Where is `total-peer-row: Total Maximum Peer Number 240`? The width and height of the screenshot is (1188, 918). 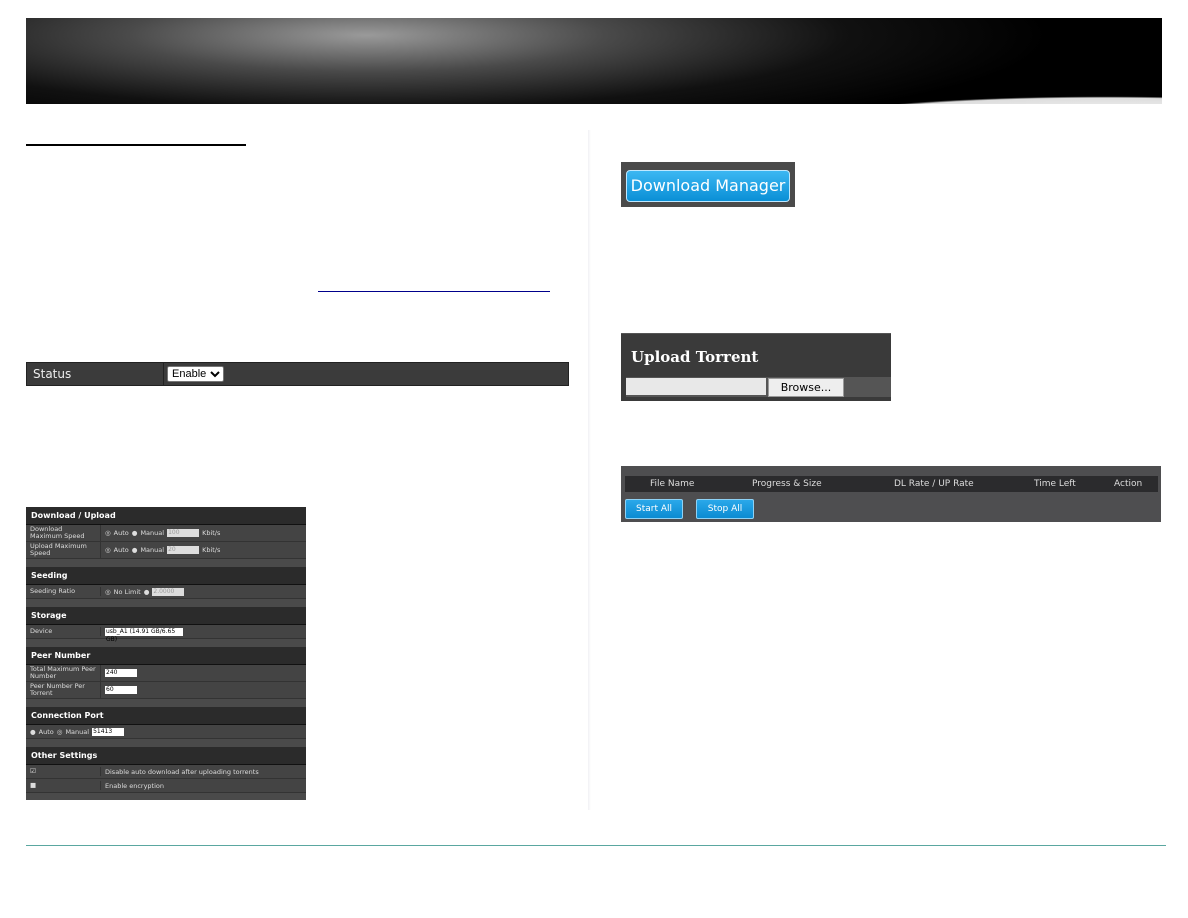 total-peer-row: Total Maximum Peer Number 240 is located at coordinates (166, 673).